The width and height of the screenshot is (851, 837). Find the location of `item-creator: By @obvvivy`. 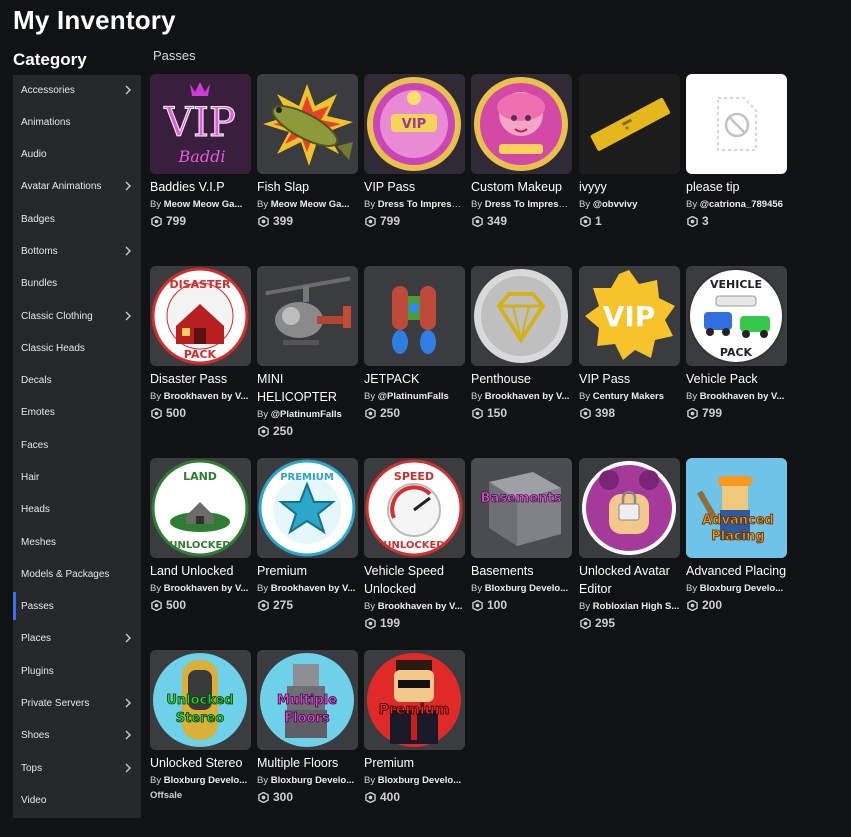

item-creator: By @obvvivy is located at coordinates (629, 204).